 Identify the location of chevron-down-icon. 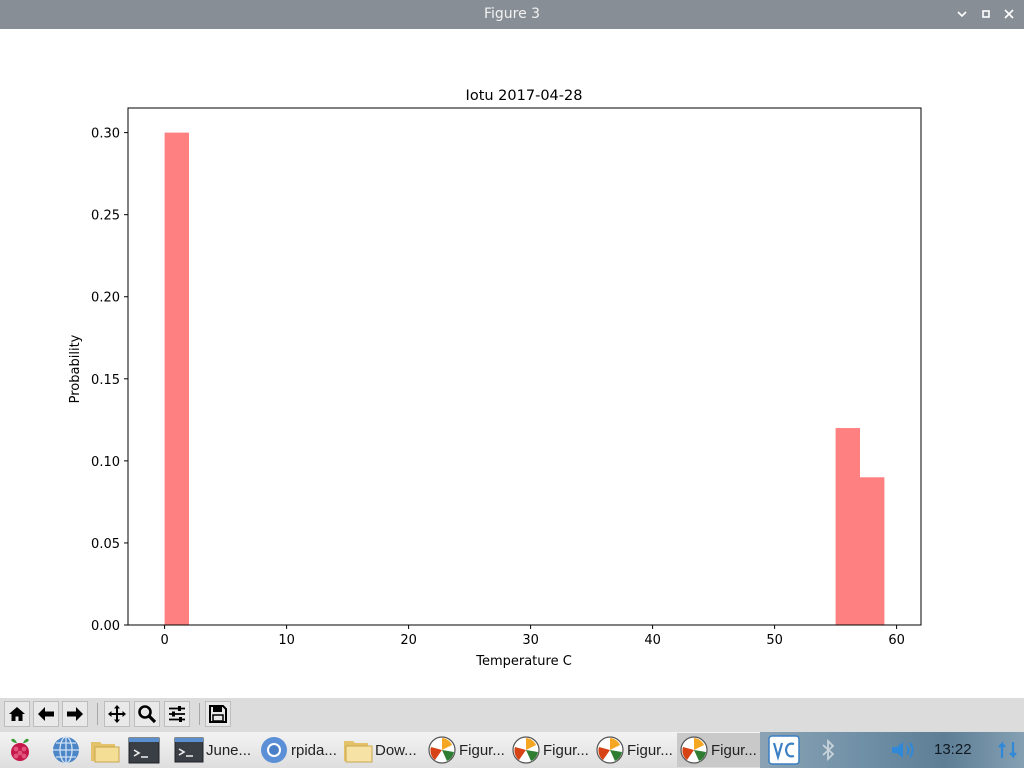
(962, 14).